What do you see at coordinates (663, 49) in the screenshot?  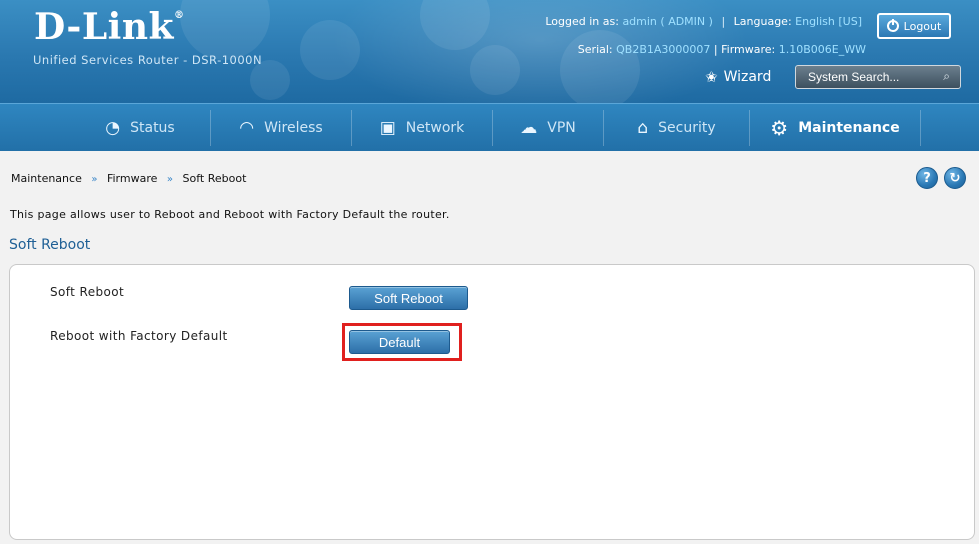 I see `serial-value: QB2B1A3000007` at bounding box center [663, 49].